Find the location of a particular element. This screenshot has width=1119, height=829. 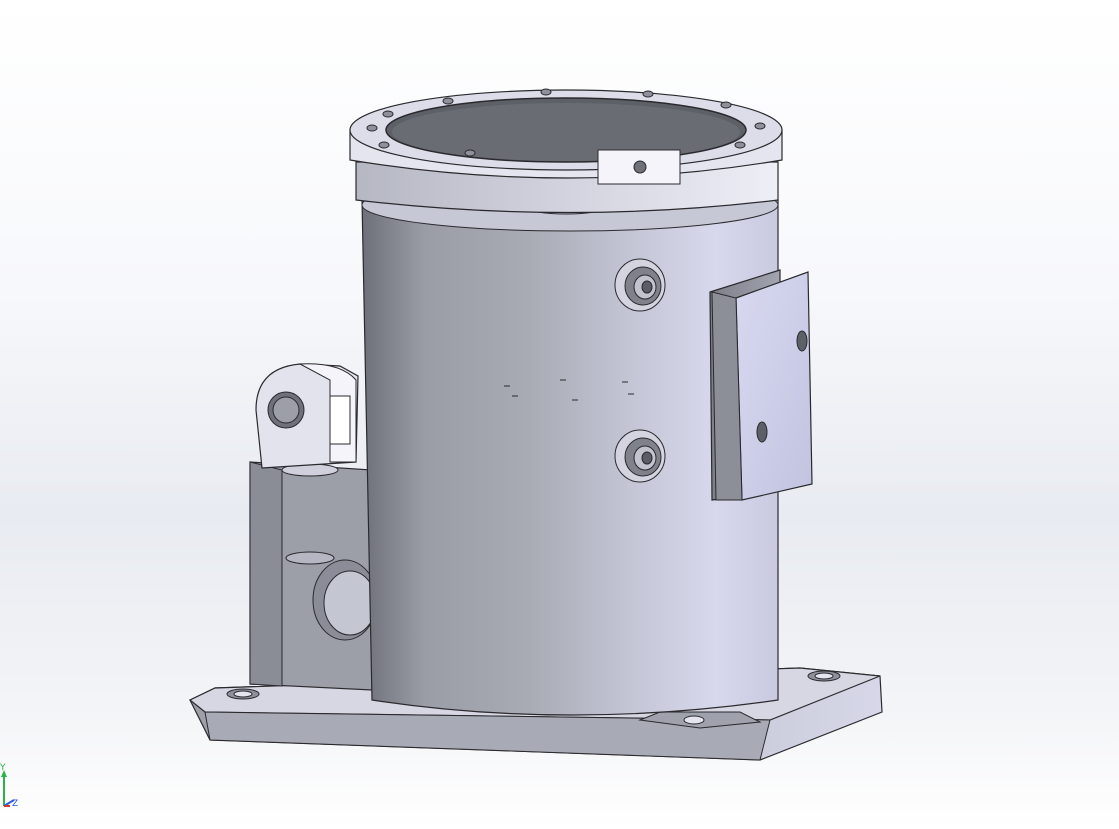

triad-y-label: Y is located at coordinates (3, 768).